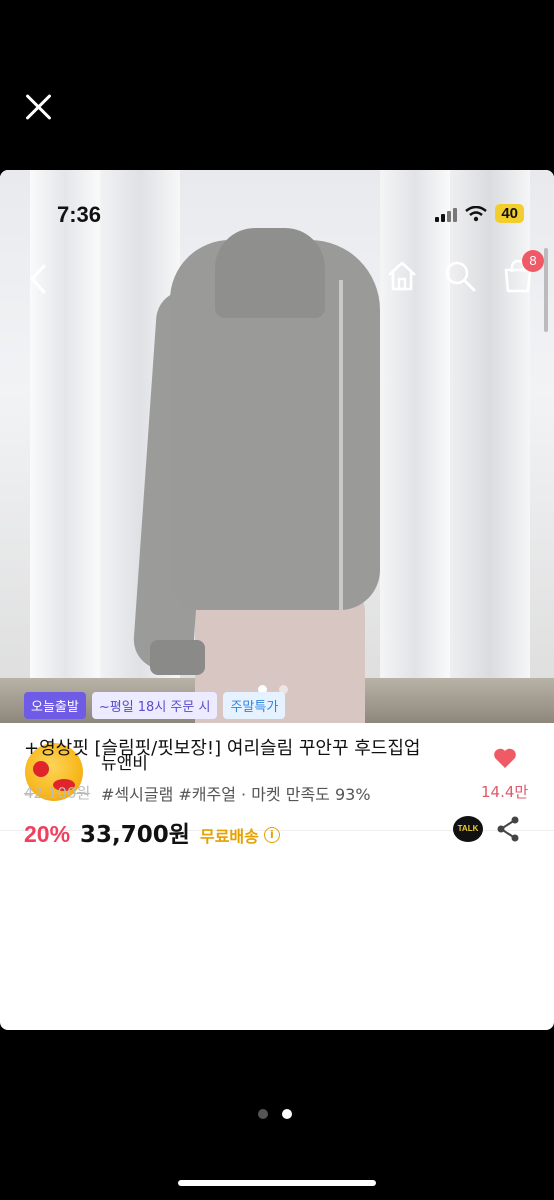  Describe the element at coordinates (275, 1114) in the screenshot. I see `viewer-page-dots` at that location.